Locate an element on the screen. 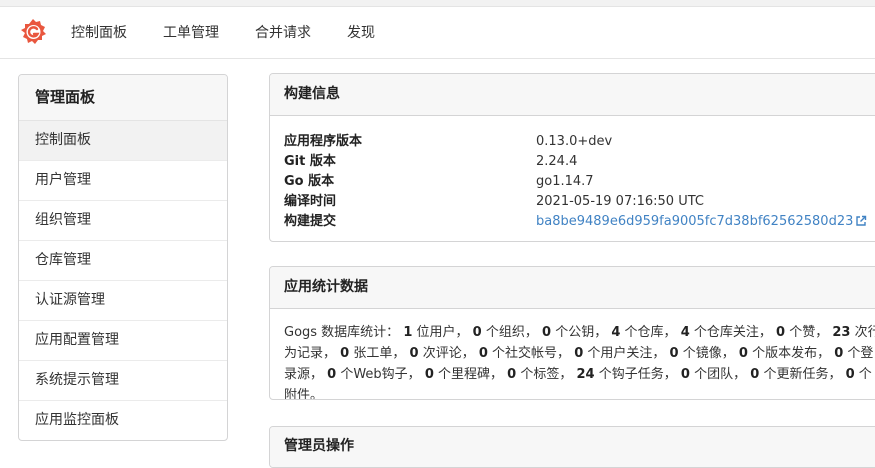 Image resolution: width=875 pixels, height=468 pixels. build-commit-link: ba8be9489e6d959fa9005fc7d38bf62562580d23 is located at coordinates (701, 223).